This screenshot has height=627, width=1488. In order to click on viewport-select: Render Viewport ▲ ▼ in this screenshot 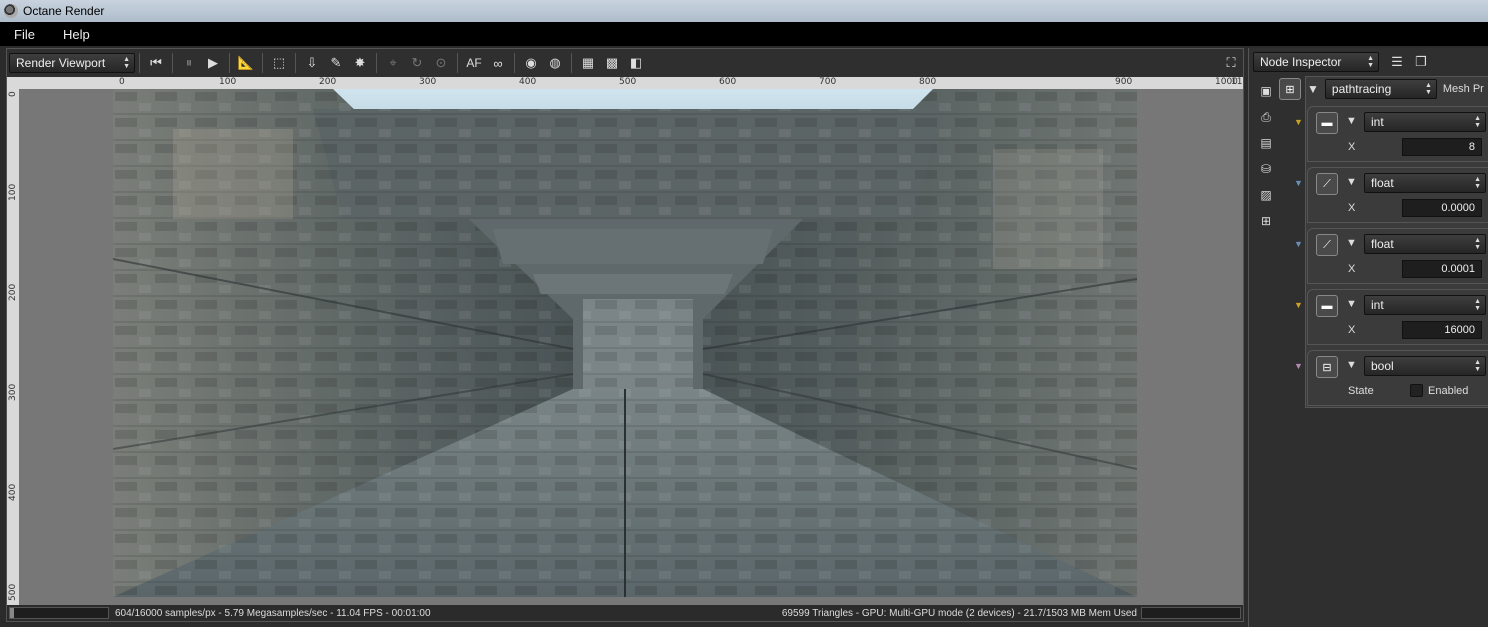, I will do `click(72, 63)`.